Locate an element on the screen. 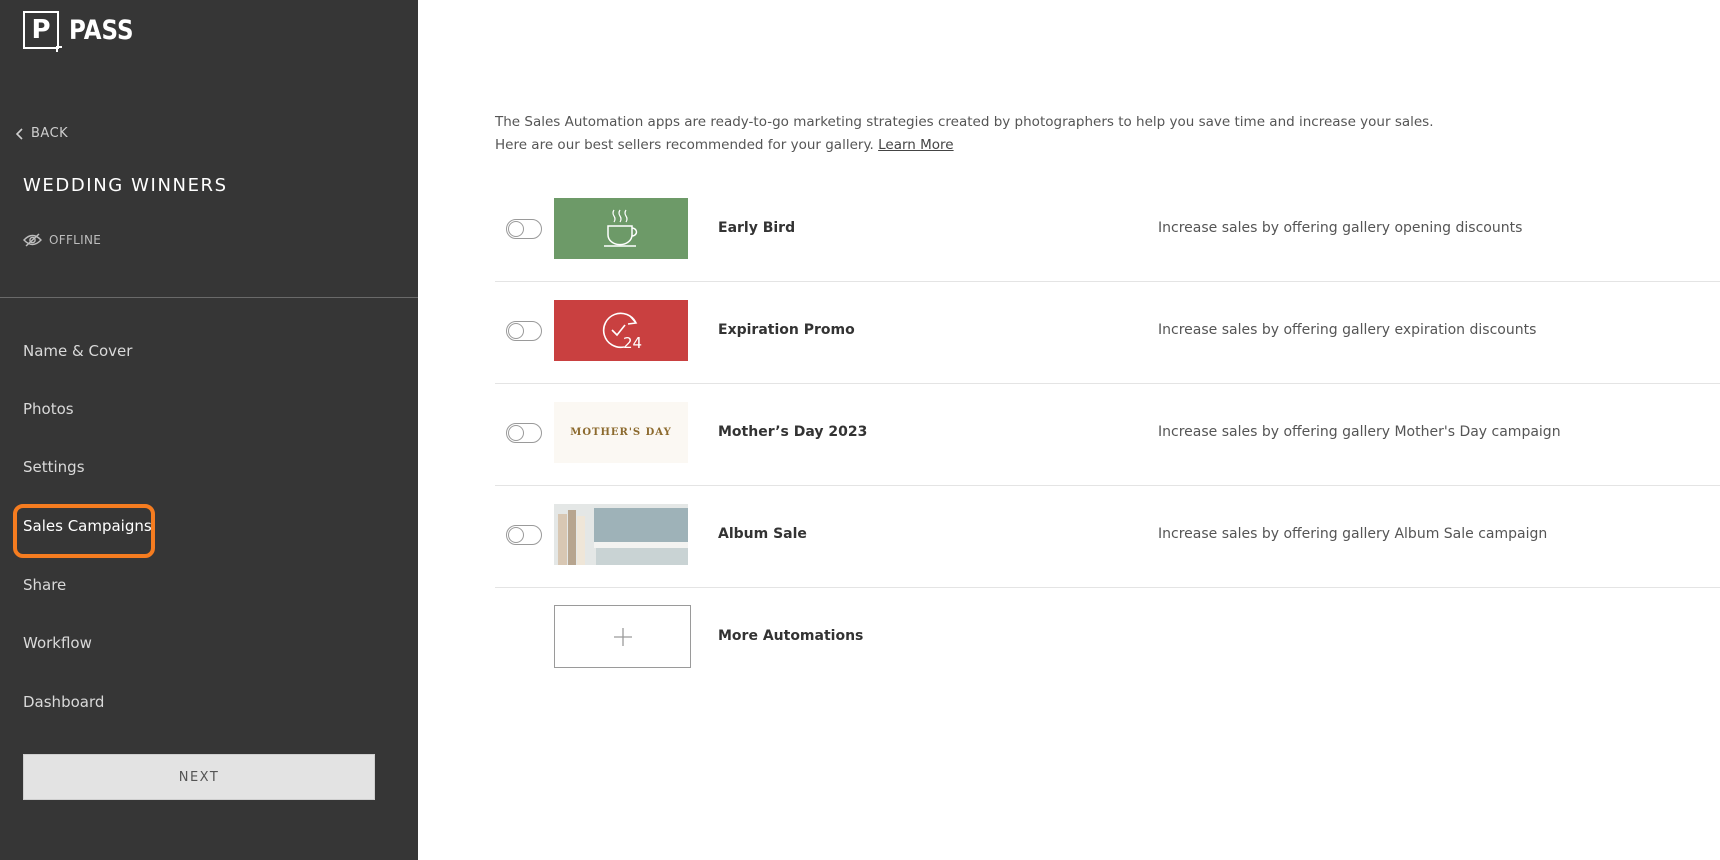  early-bird-thumbnail is located at coordinates (621, 228).